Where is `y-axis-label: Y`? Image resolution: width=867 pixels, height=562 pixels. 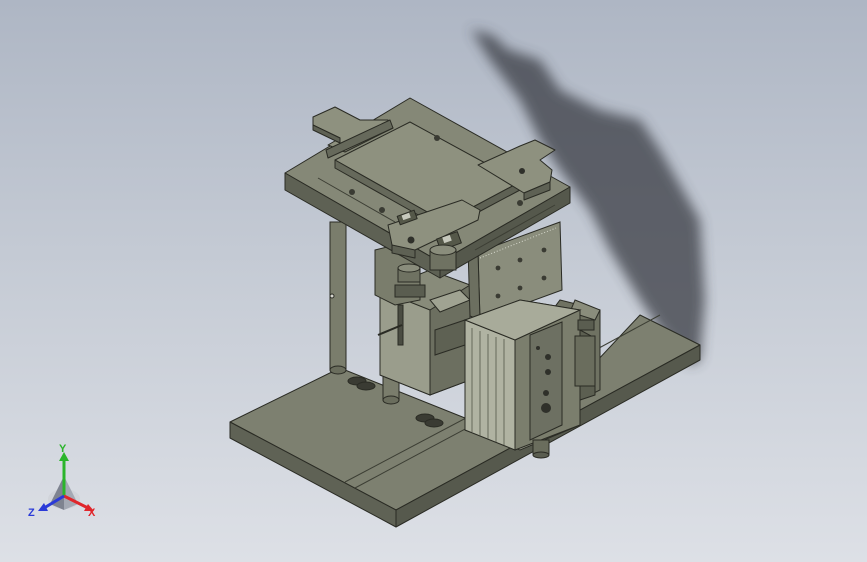
y-axis-label: Y is located at coordinates (63, 449).